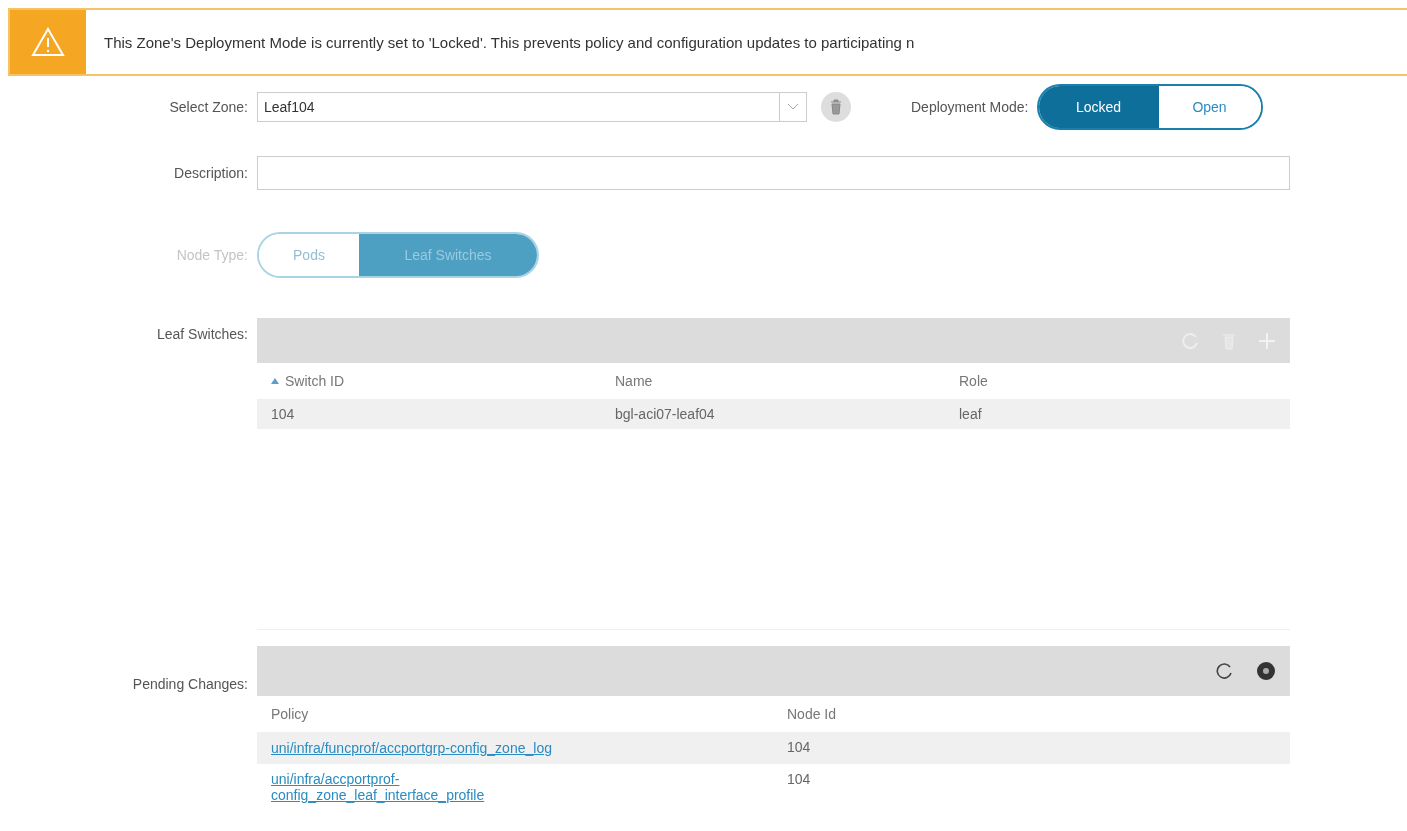 The width and height of the screenshot is (1407, 831). I want to click on table-cell: bgl-aci07-leaf04, so click(773, 414).